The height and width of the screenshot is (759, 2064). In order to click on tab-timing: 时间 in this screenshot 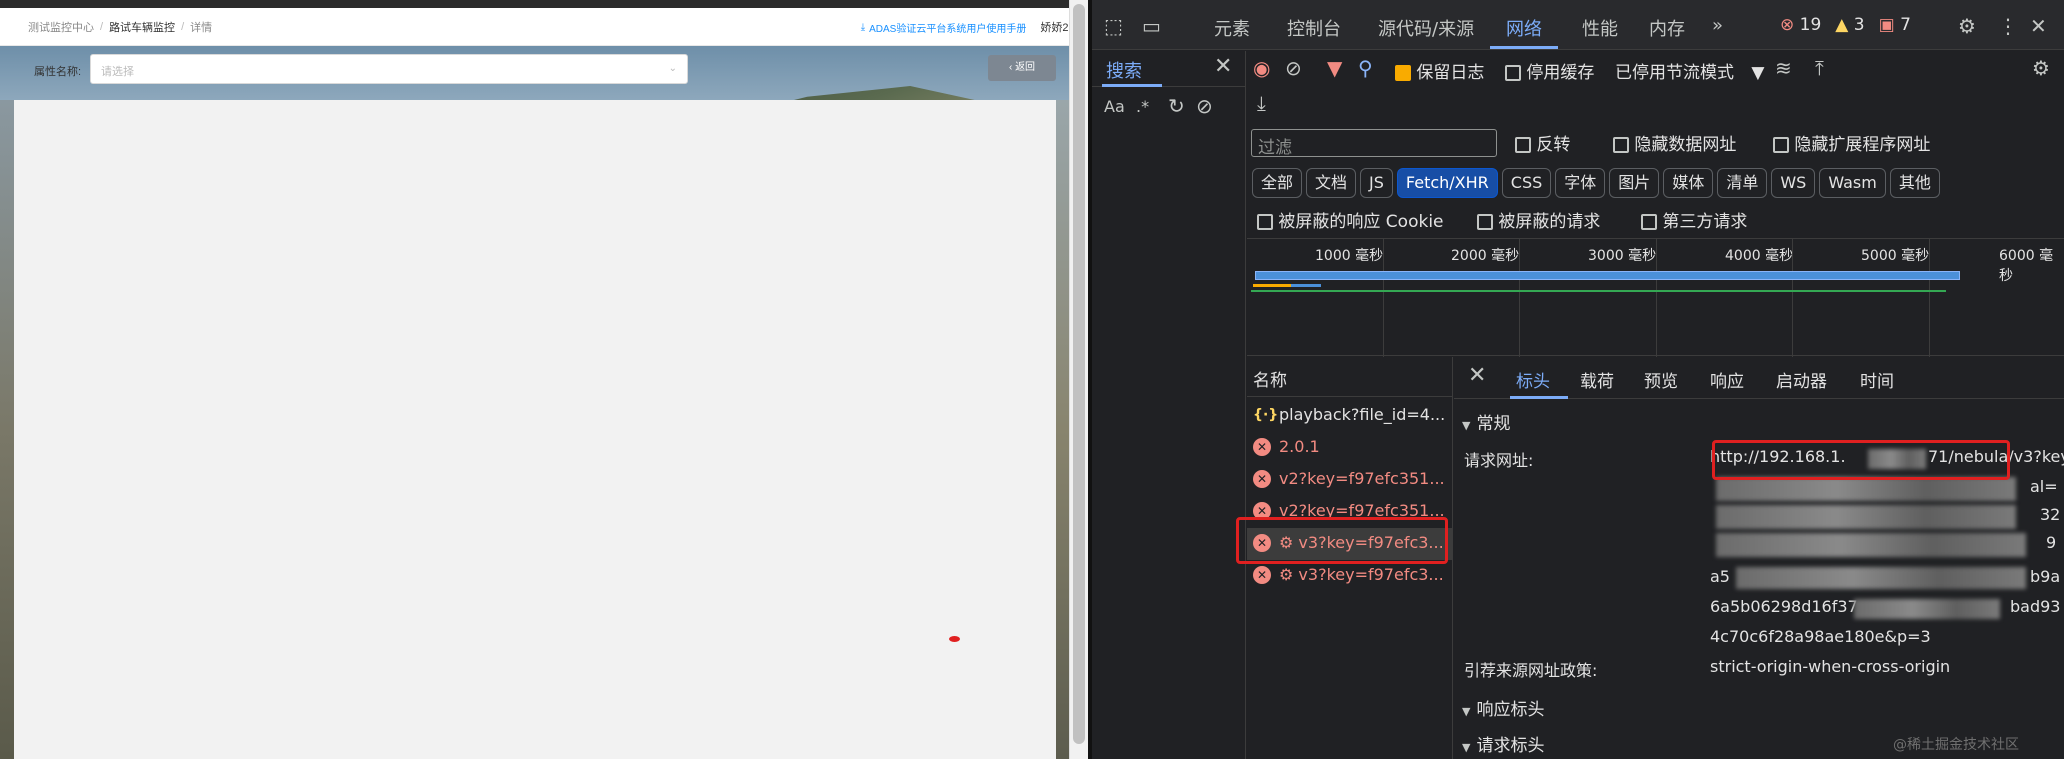, I will do `click(1877, 379)`.